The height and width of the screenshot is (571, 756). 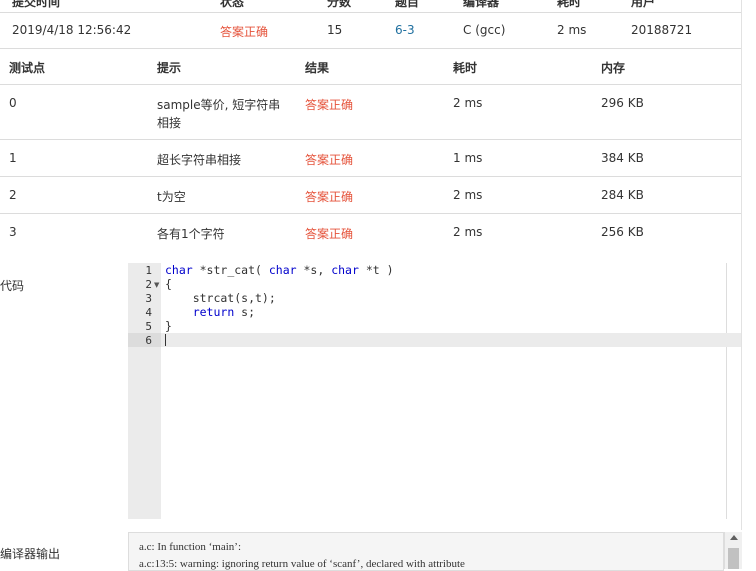 I want to click on header-compiler: 编译器, so click(x=481, y=4).